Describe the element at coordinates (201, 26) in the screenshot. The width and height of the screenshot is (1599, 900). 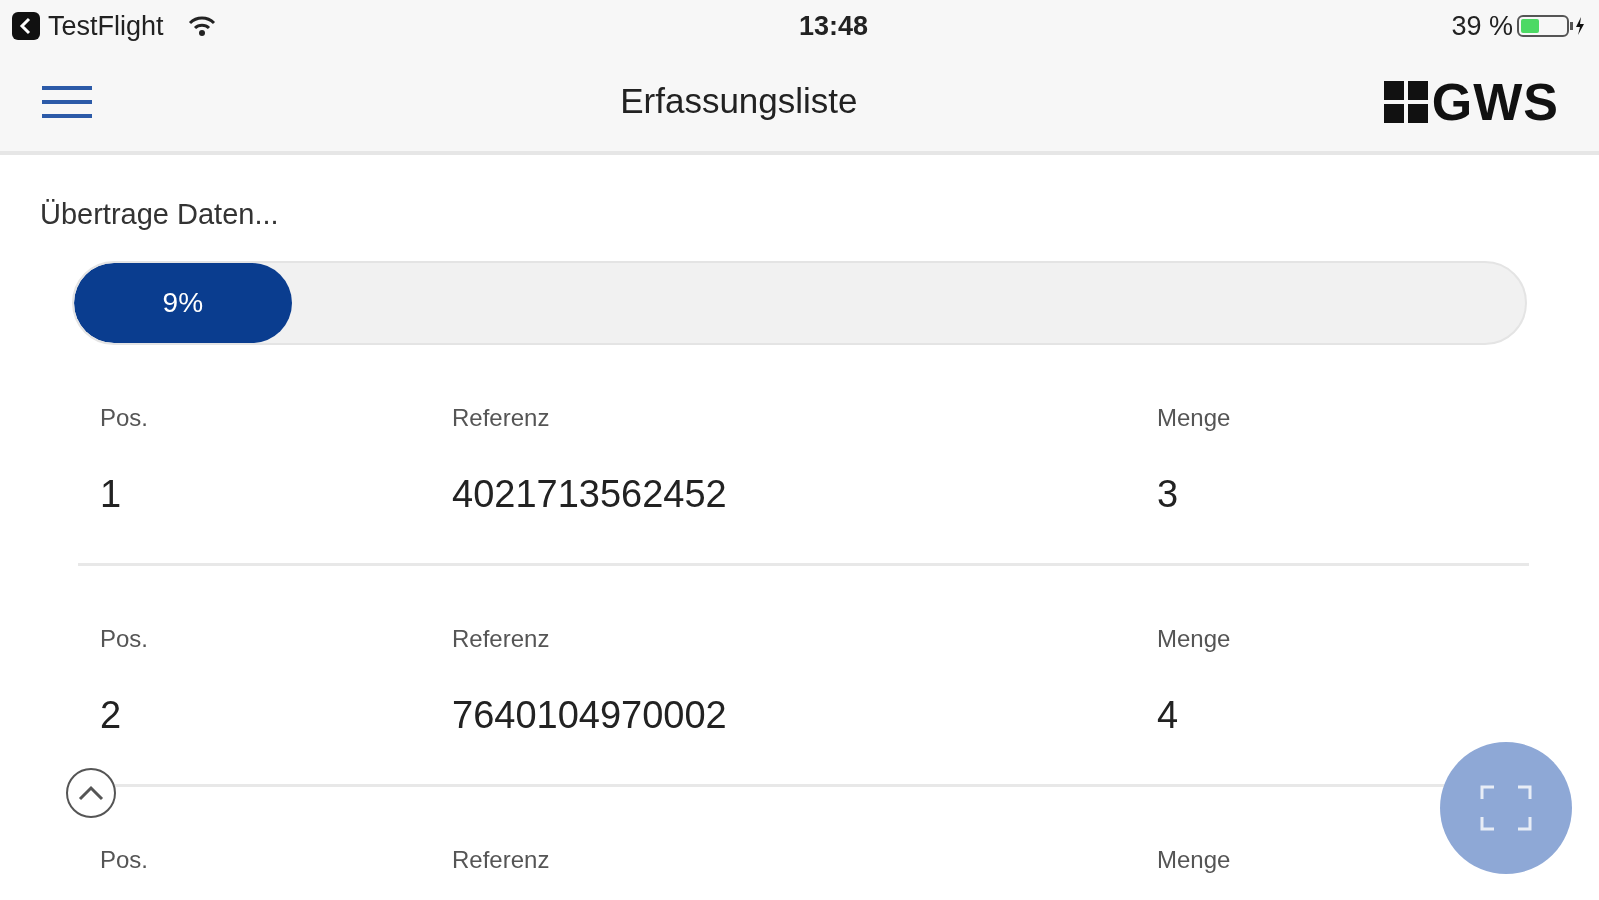
I see `wifi-icon` at that location.